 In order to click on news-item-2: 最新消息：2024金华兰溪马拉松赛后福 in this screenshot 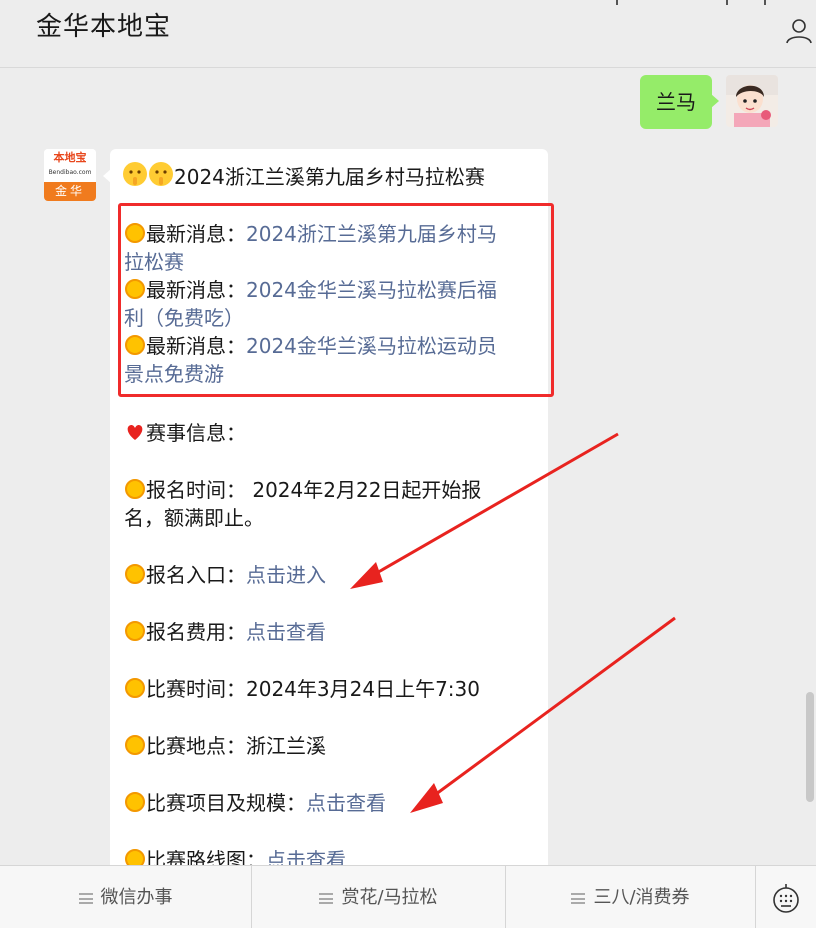, I will do `click(310, 290)`.